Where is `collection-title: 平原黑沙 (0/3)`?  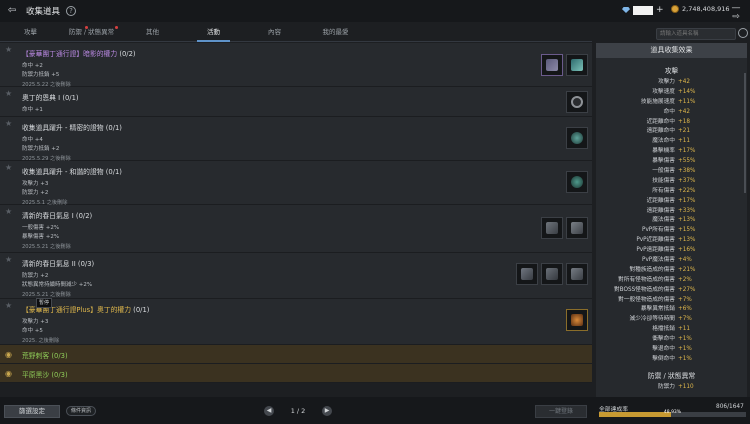 collection-title: 平原黑沙 (0/3) is located at coordinates (45, 375).